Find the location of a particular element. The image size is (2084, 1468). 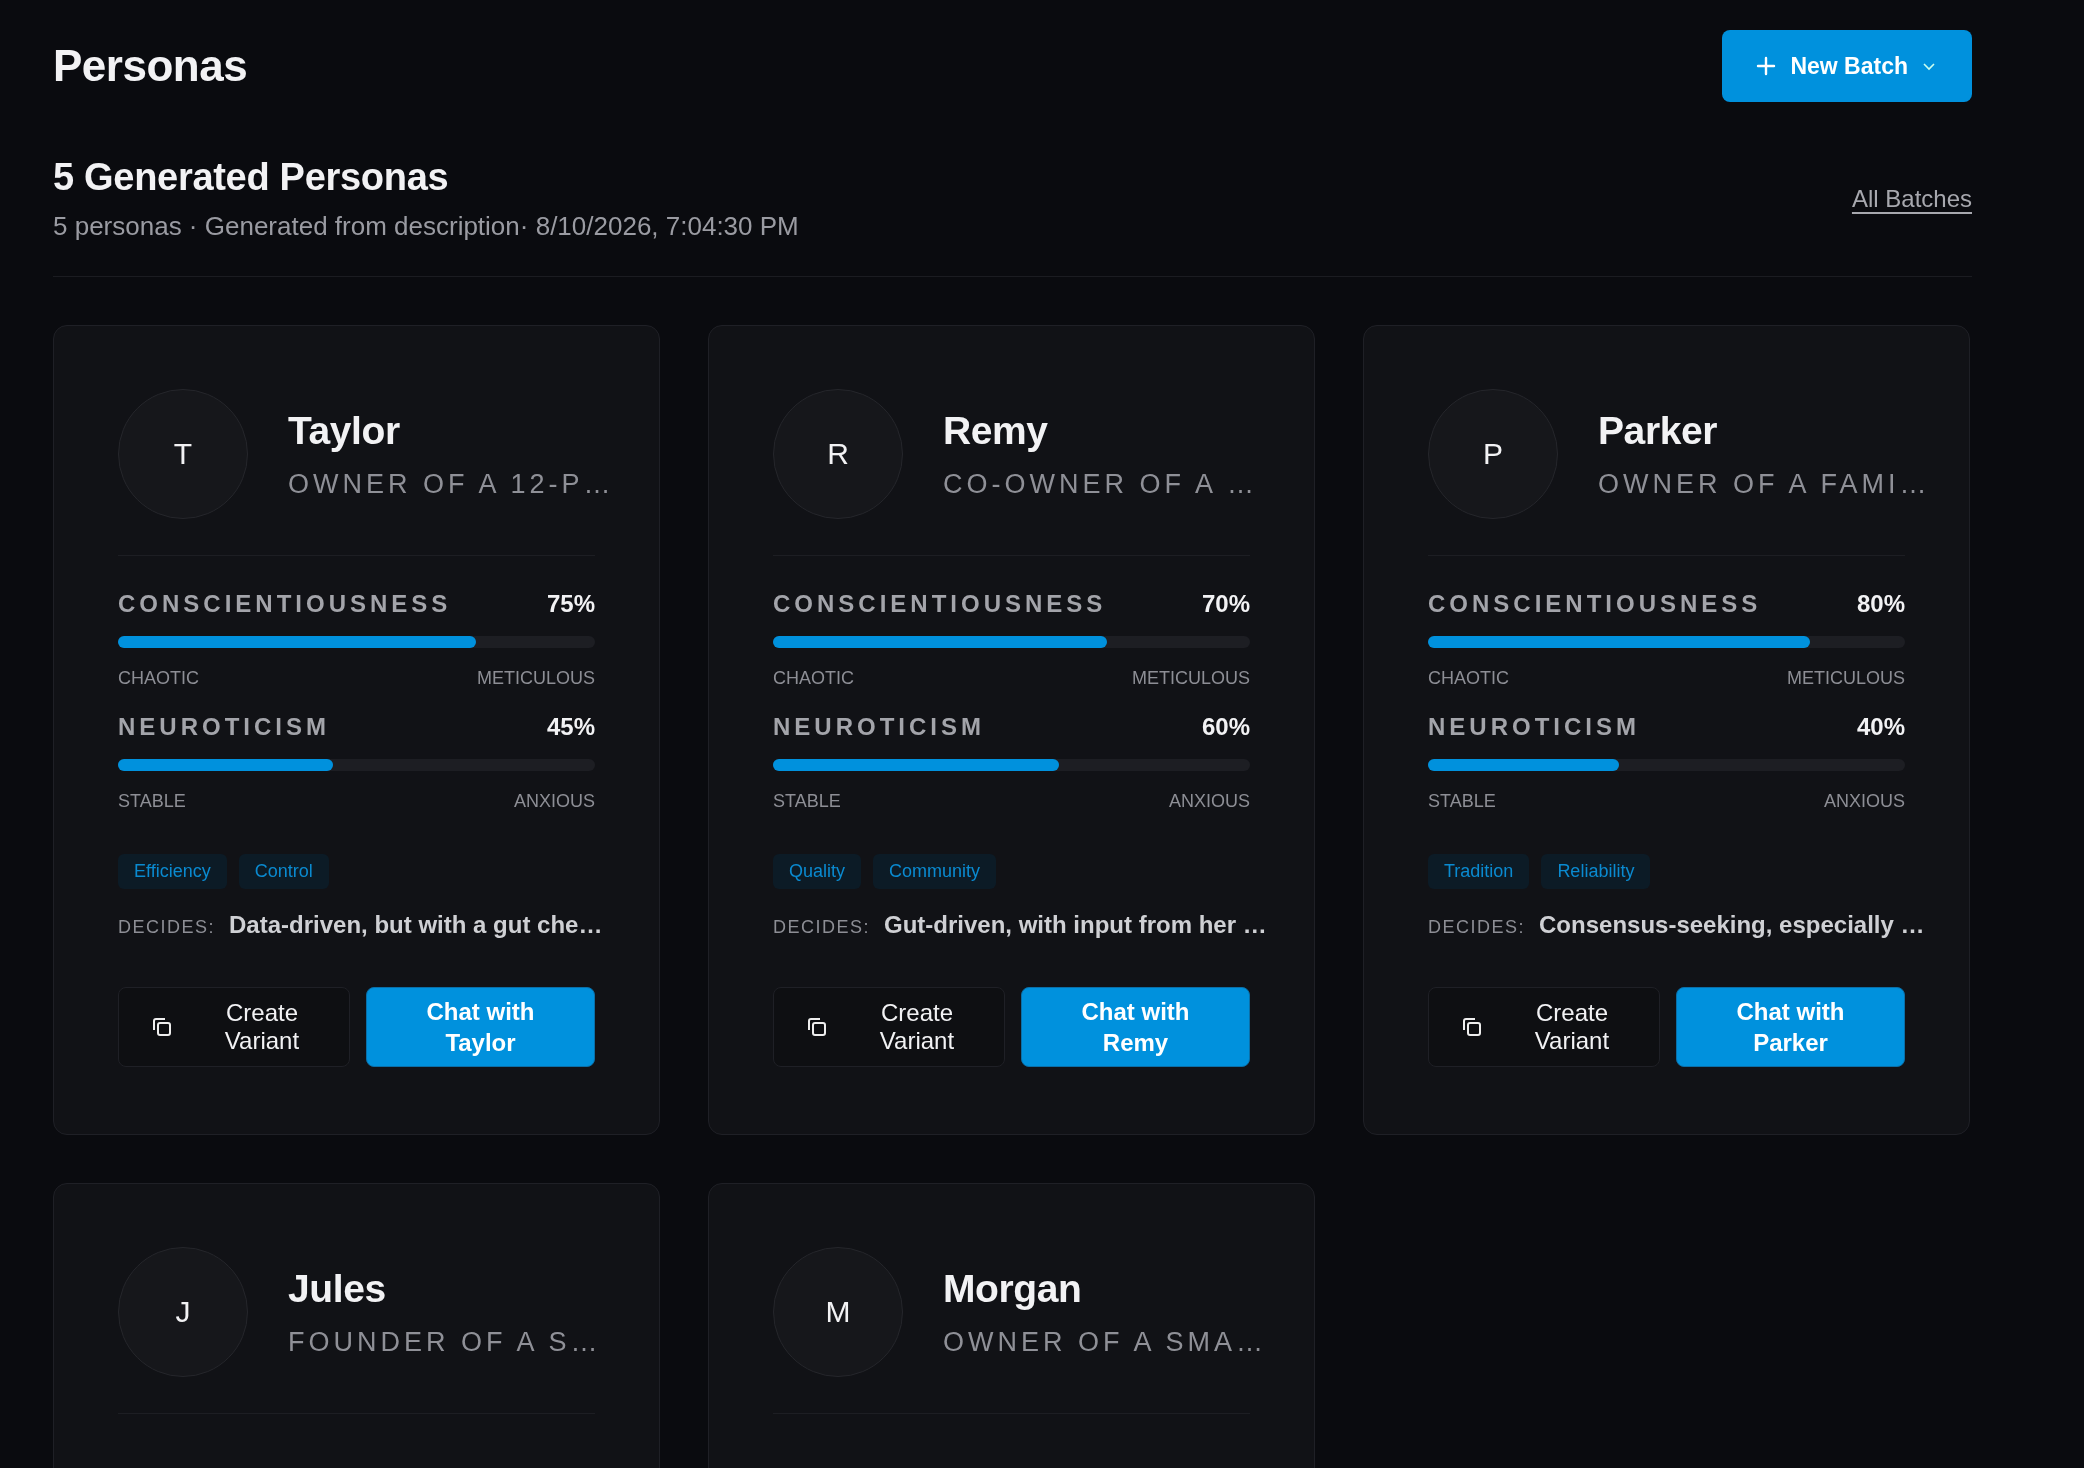

trait-value: 40% is located at coordinates (1880, 727).